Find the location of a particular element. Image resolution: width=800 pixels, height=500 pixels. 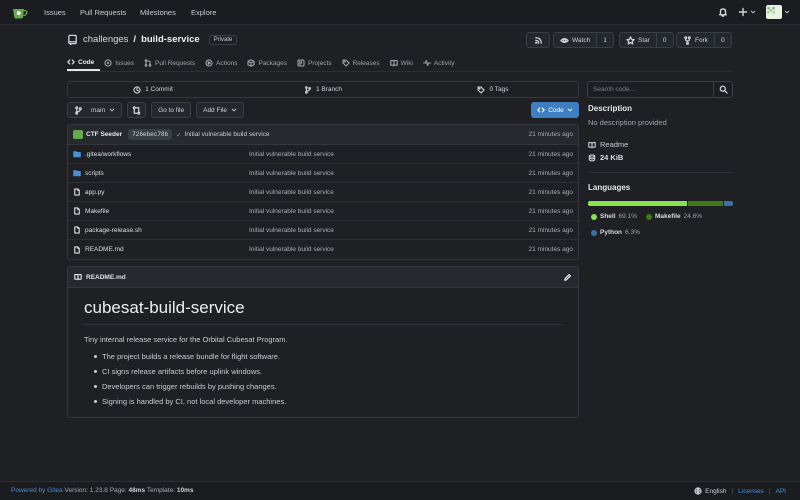

compare-icon is located at coordinates (136, 110).